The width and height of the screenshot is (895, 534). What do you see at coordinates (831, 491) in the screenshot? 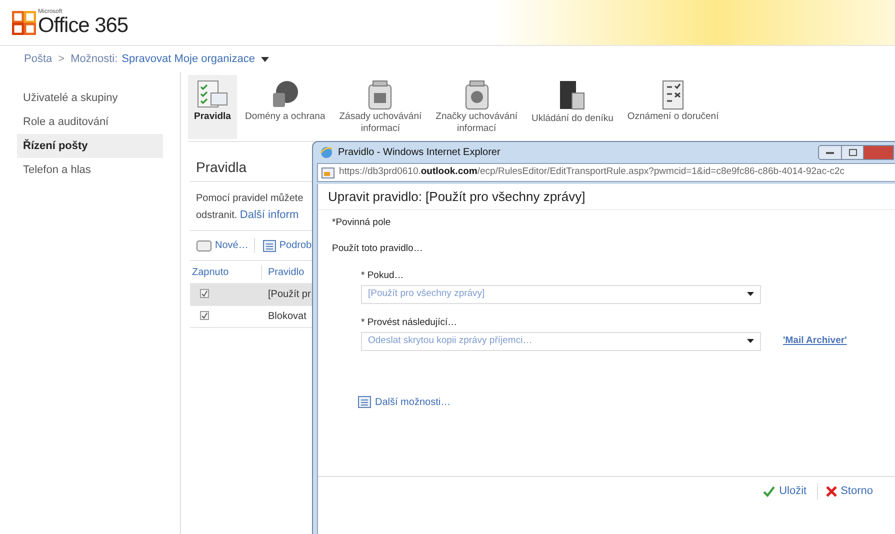
I see `close-icon` at bounding box center [831, 491].